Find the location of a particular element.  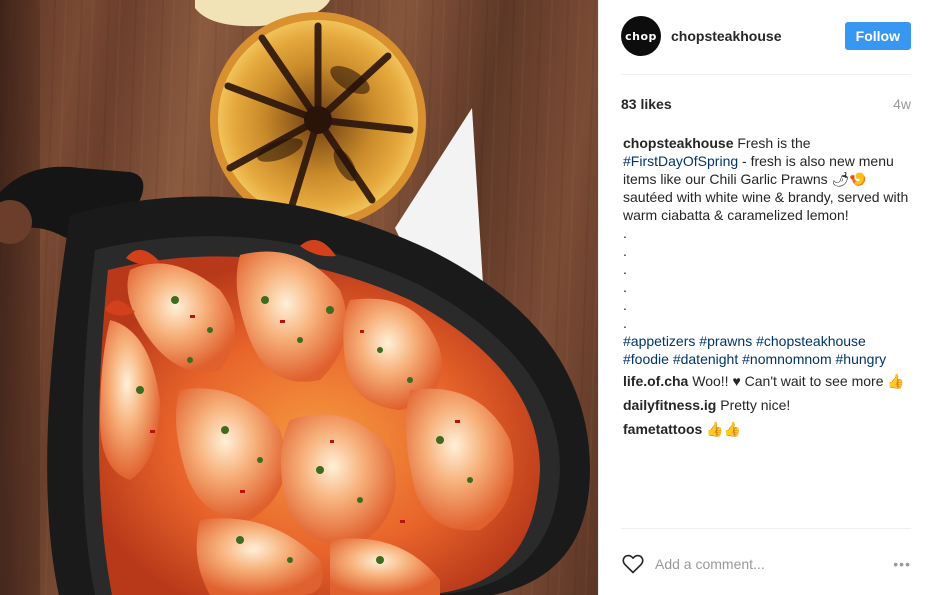

hashtag-link: #datenight is located at coordinates (705, 359).